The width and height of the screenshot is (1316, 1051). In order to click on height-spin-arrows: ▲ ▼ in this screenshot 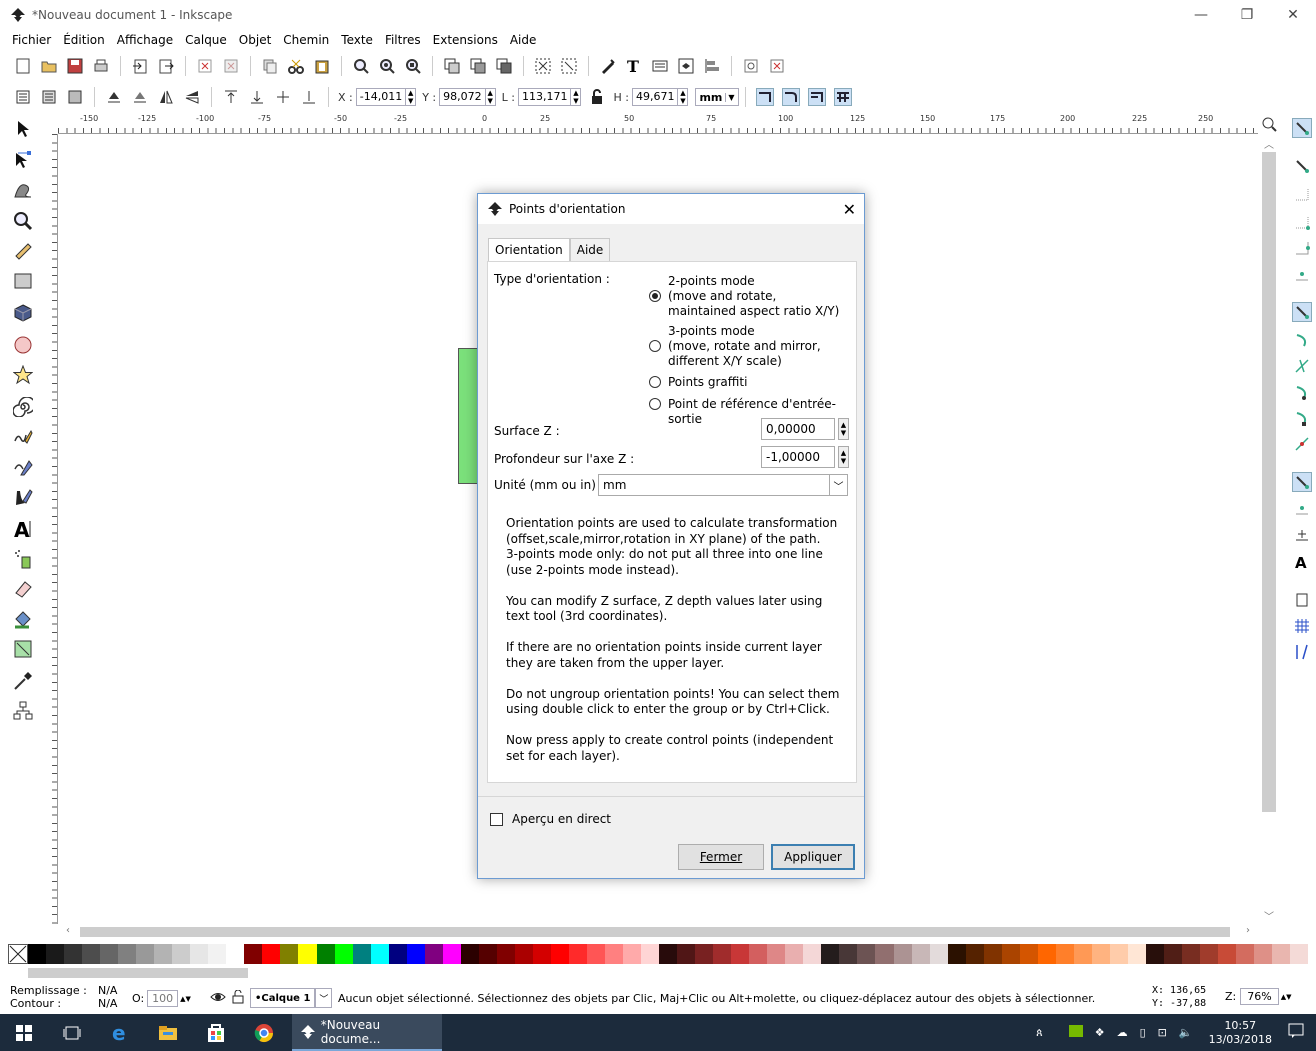, I will do `click(683, 97)`.